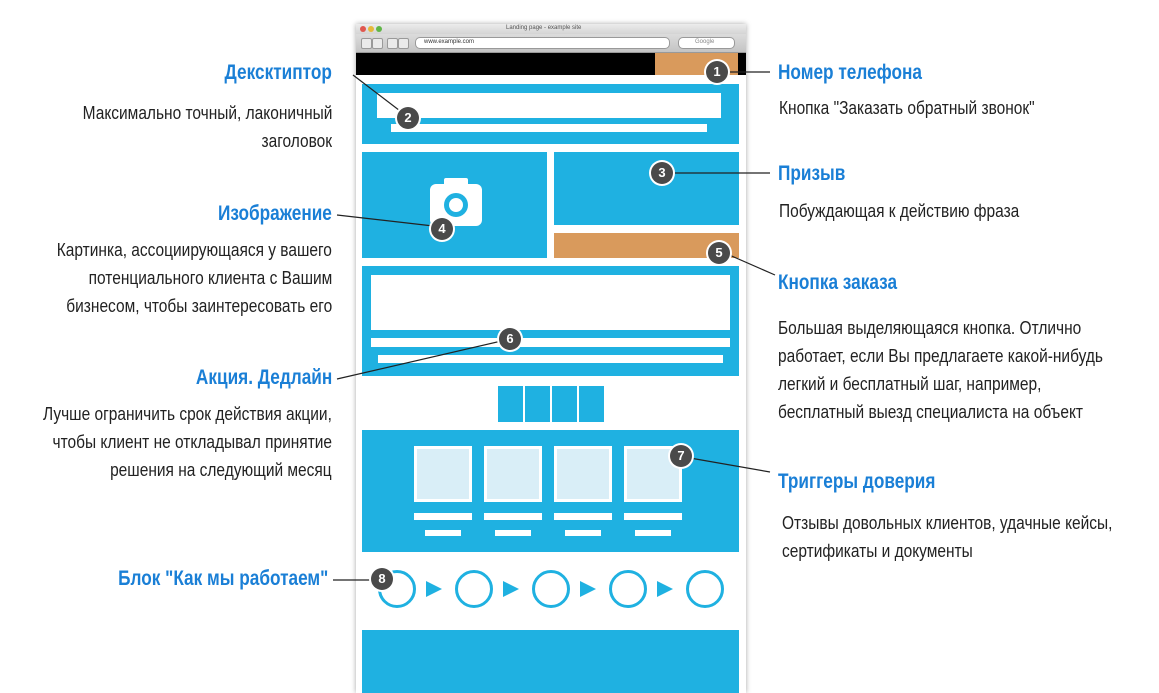 The width and height of the screenshot is (1159, 693). Describe the element at coordinates (930, 328) in the screenshot. I see `order-button-desc-line1: Большая выделяющаяся кнопка. Отлично` at that location.